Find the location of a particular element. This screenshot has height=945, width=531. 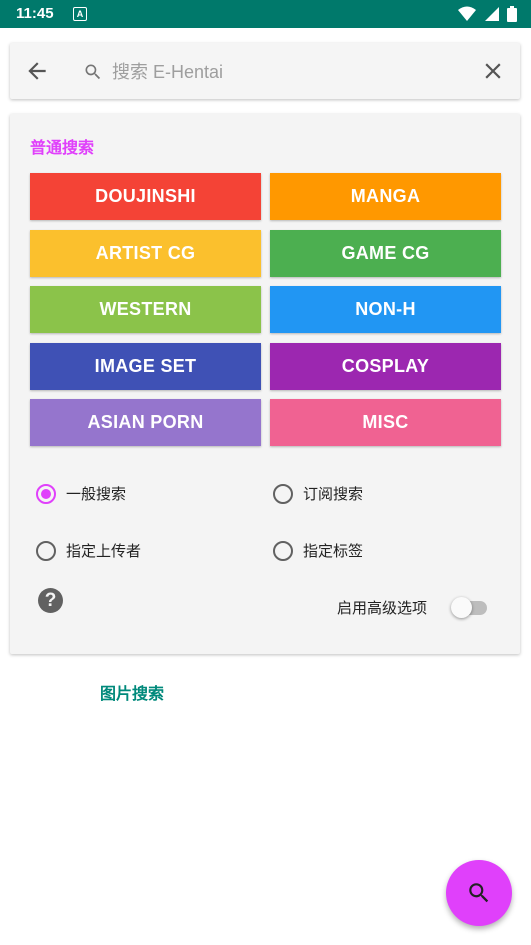

category-label: IMAGE SET is located at coordinates (145, 366).